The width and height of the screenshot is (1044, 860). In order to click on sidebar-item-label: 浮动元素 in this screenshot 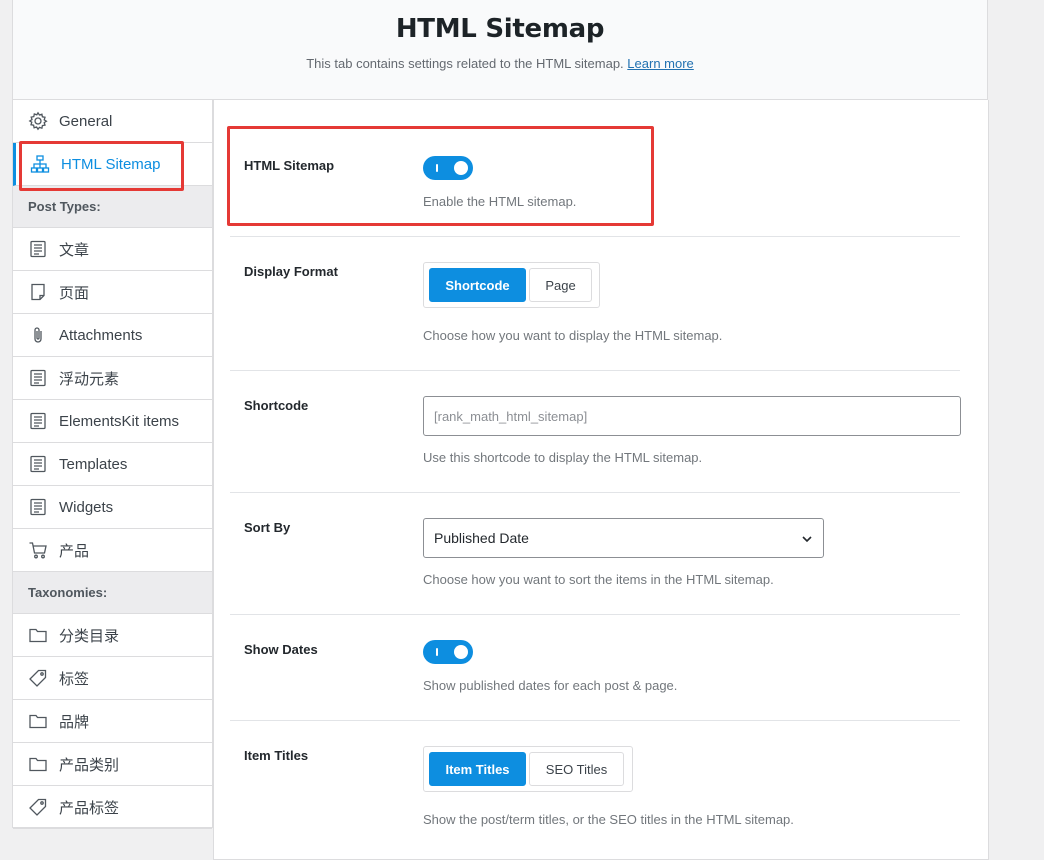, I will do `click(89, 379)`.